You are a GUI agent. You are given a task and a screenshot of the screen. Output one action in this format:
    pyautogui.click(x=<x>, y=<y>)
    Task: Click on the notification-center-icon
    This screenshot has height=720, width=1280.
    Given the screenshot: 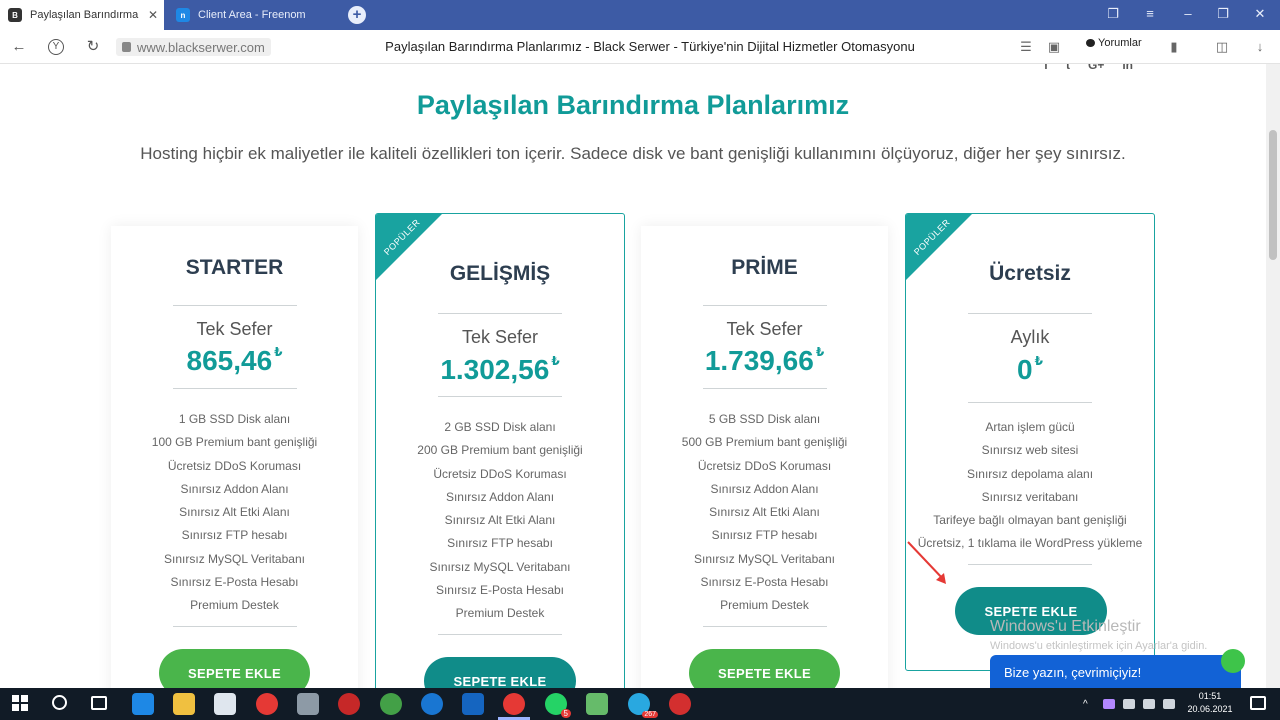 What is the action you would take?
    pyautogui.click(x=1258, y=703)
    